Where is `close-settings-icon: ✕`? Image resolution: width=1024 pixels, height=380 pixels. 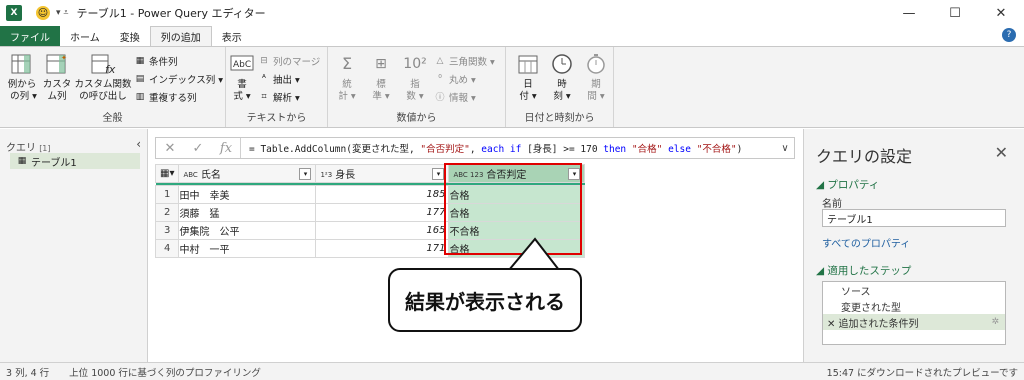 close-settings-icon: ✕ is located at coordinates (1001, 152).